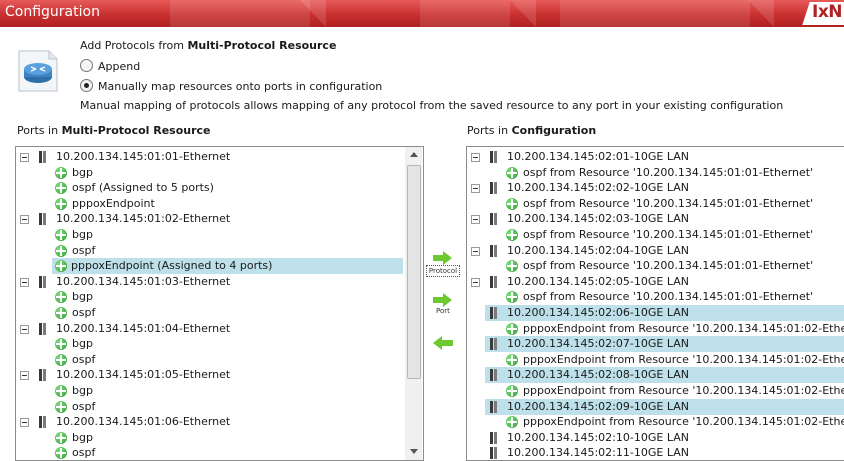 This screenshot has height=461, width=844. I want to click on row-label: 10.200.134.145:02:11-10GE LAN, so click(598, 453).